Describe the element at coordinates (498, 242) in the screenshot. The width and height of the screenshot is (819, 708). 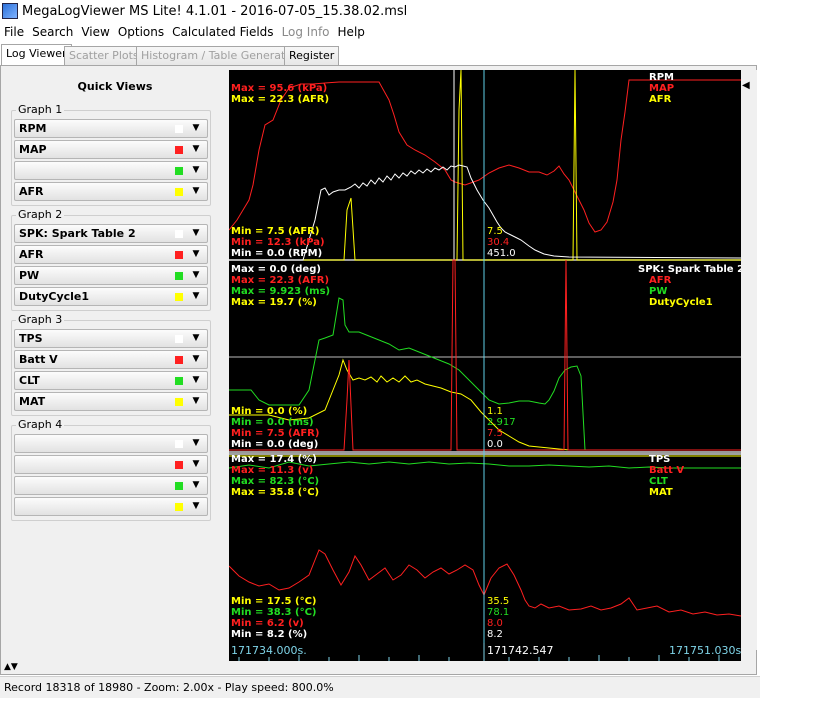
I see `graph1-cursor-map: 30.4` at that location.